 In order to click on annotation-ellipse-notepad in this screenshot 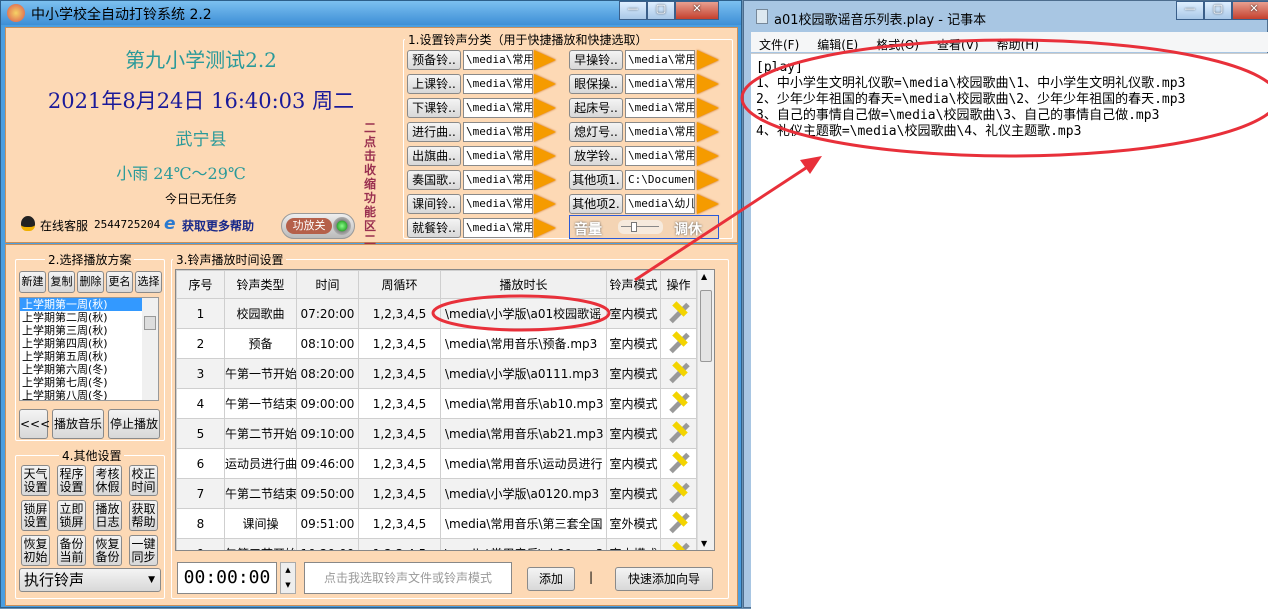, I will do `click(1004, 98)`.